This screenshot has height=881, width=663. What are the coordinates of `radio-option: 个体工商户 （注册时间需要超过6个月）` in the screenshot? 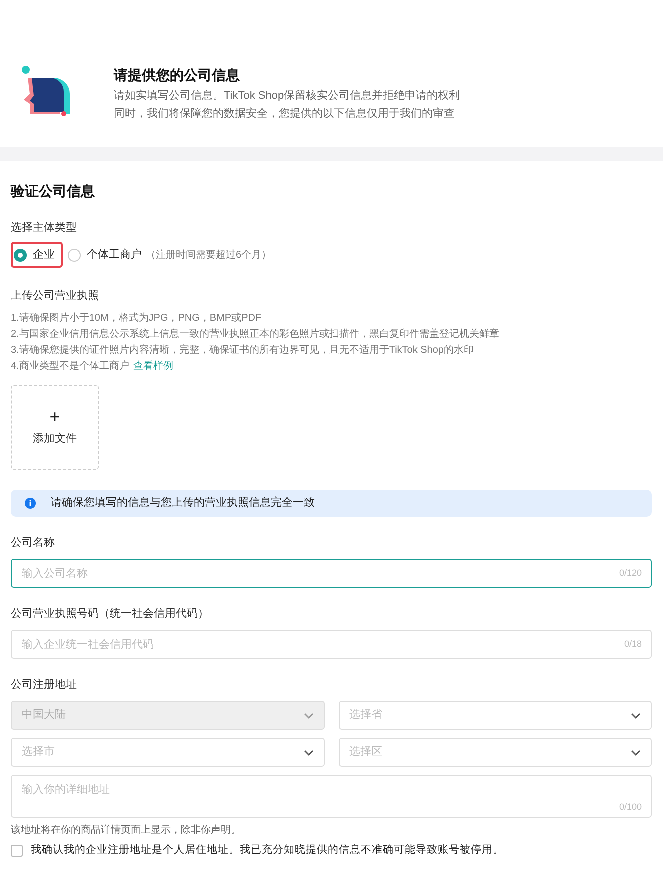 It's located at (172, 255).